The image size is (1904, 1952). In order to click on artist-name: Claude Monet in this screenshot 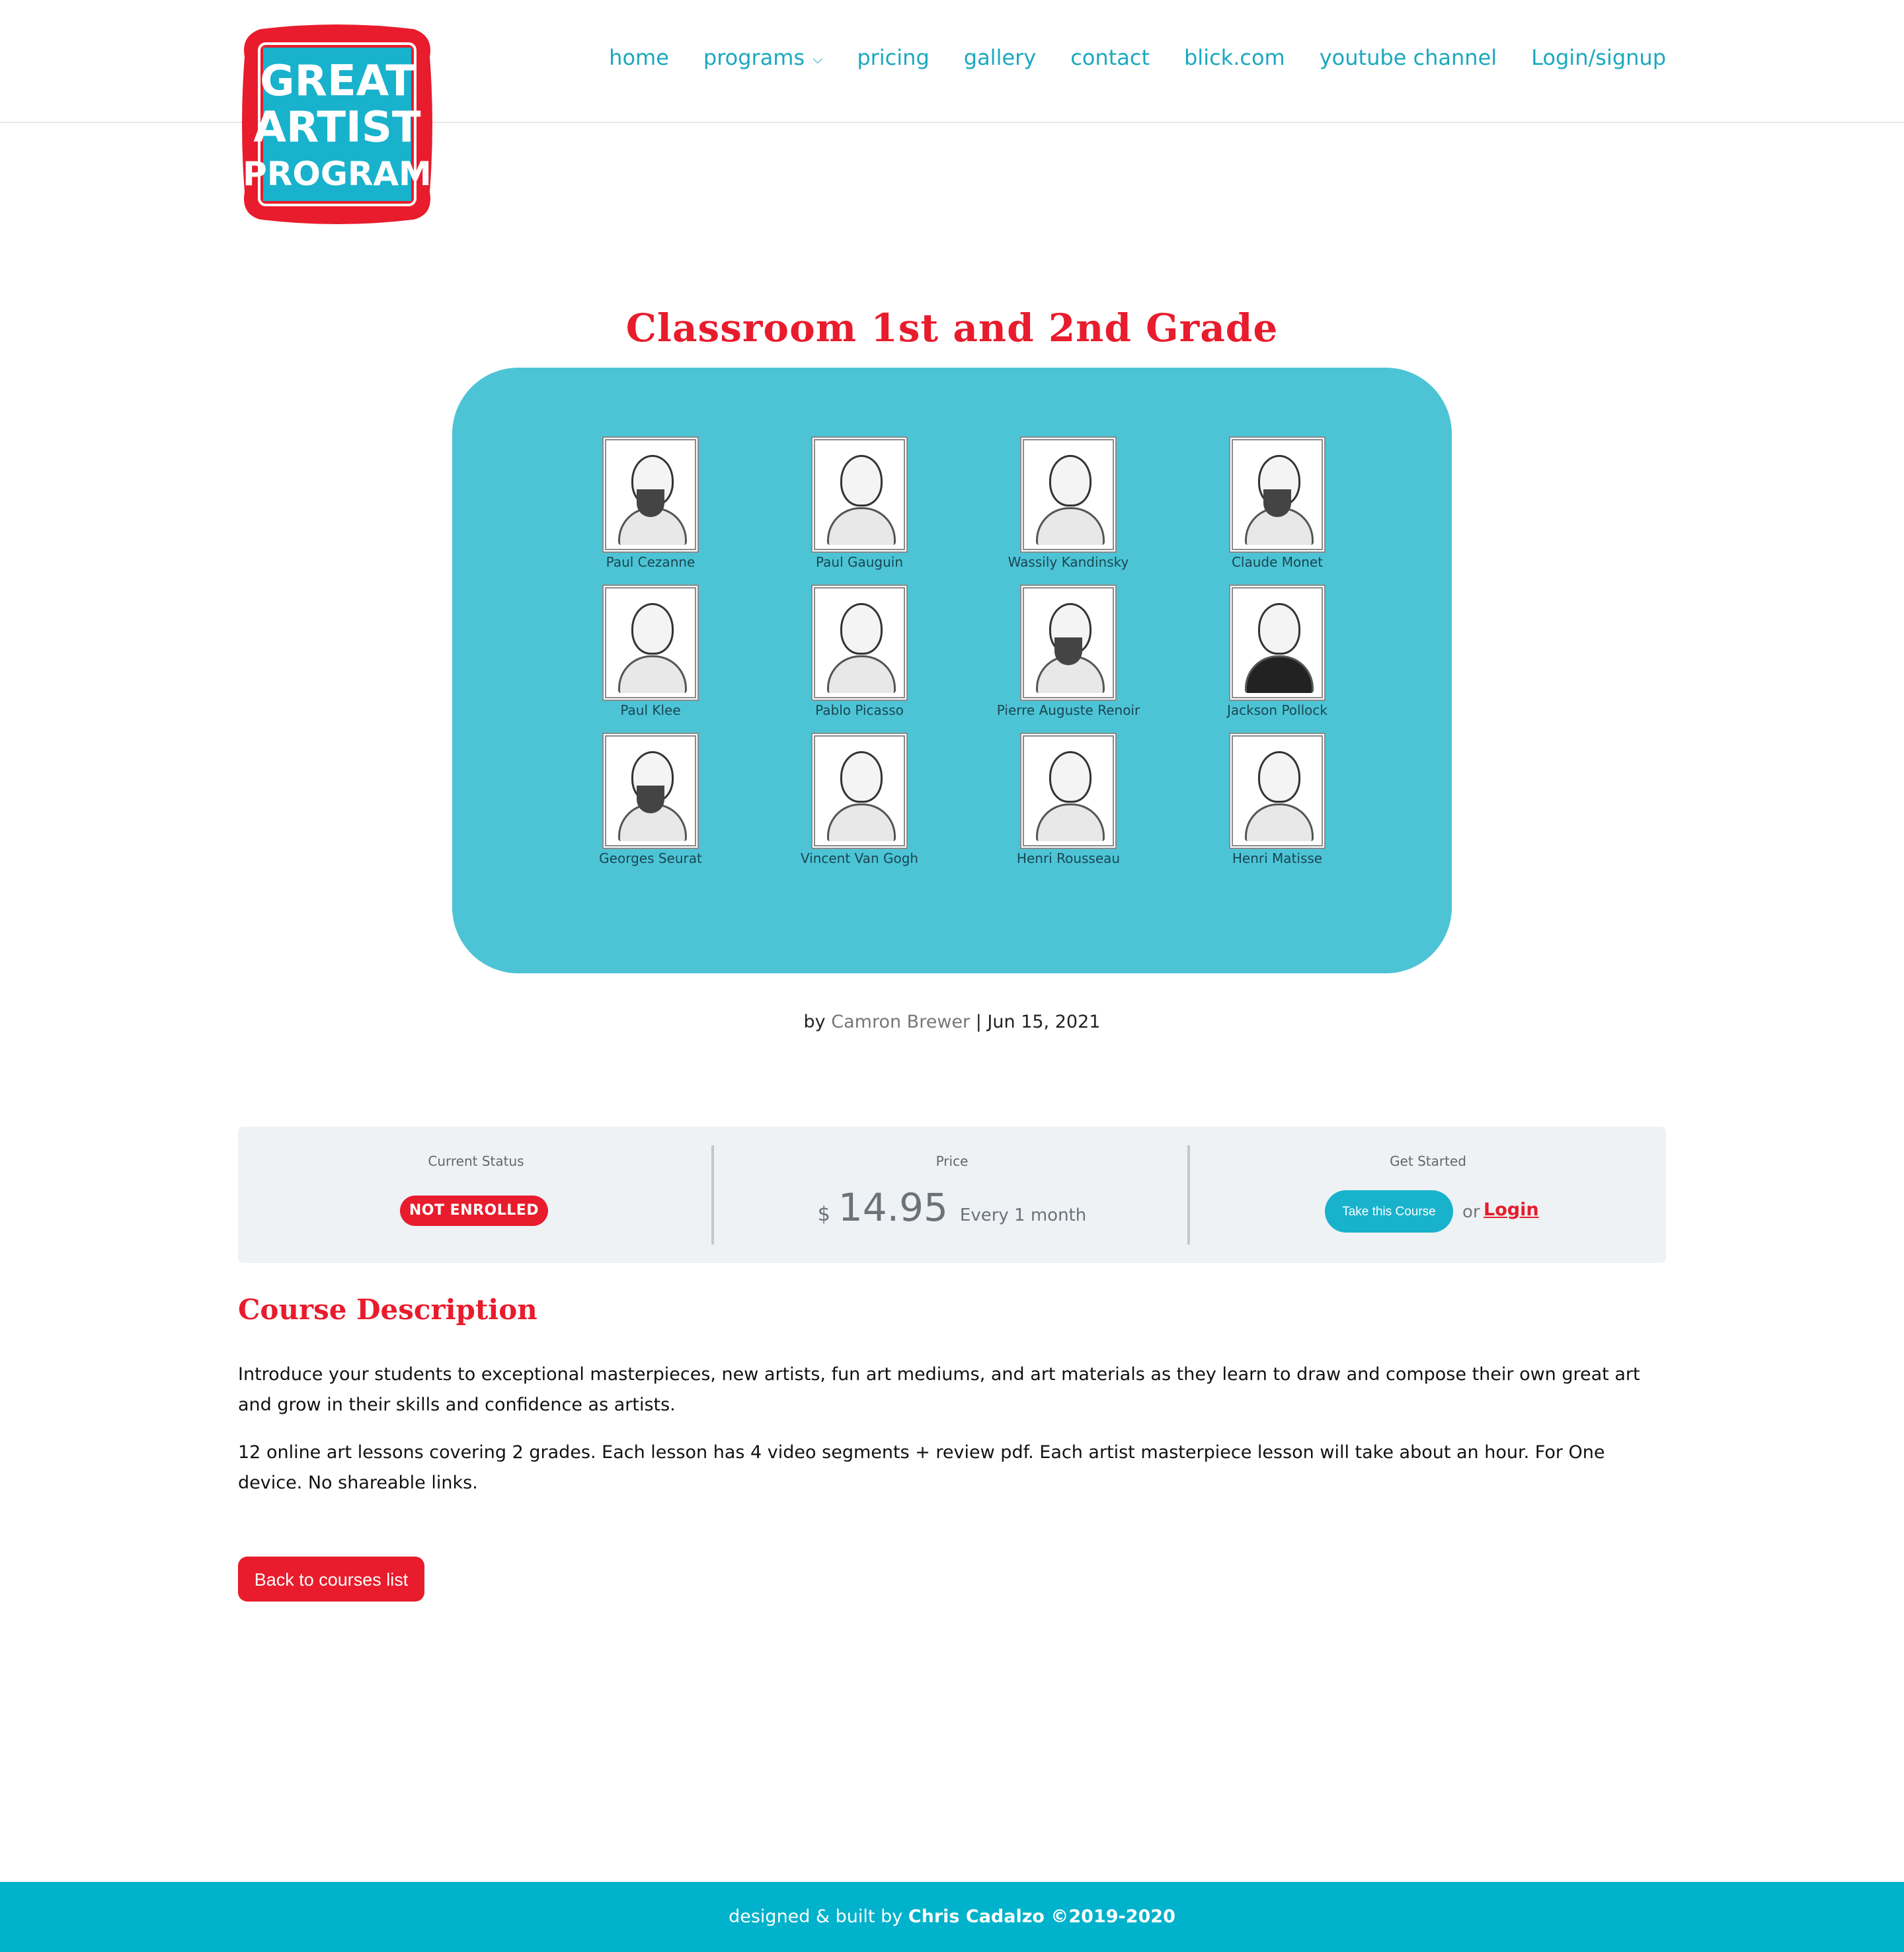, I will do `click(1277, 562)`.